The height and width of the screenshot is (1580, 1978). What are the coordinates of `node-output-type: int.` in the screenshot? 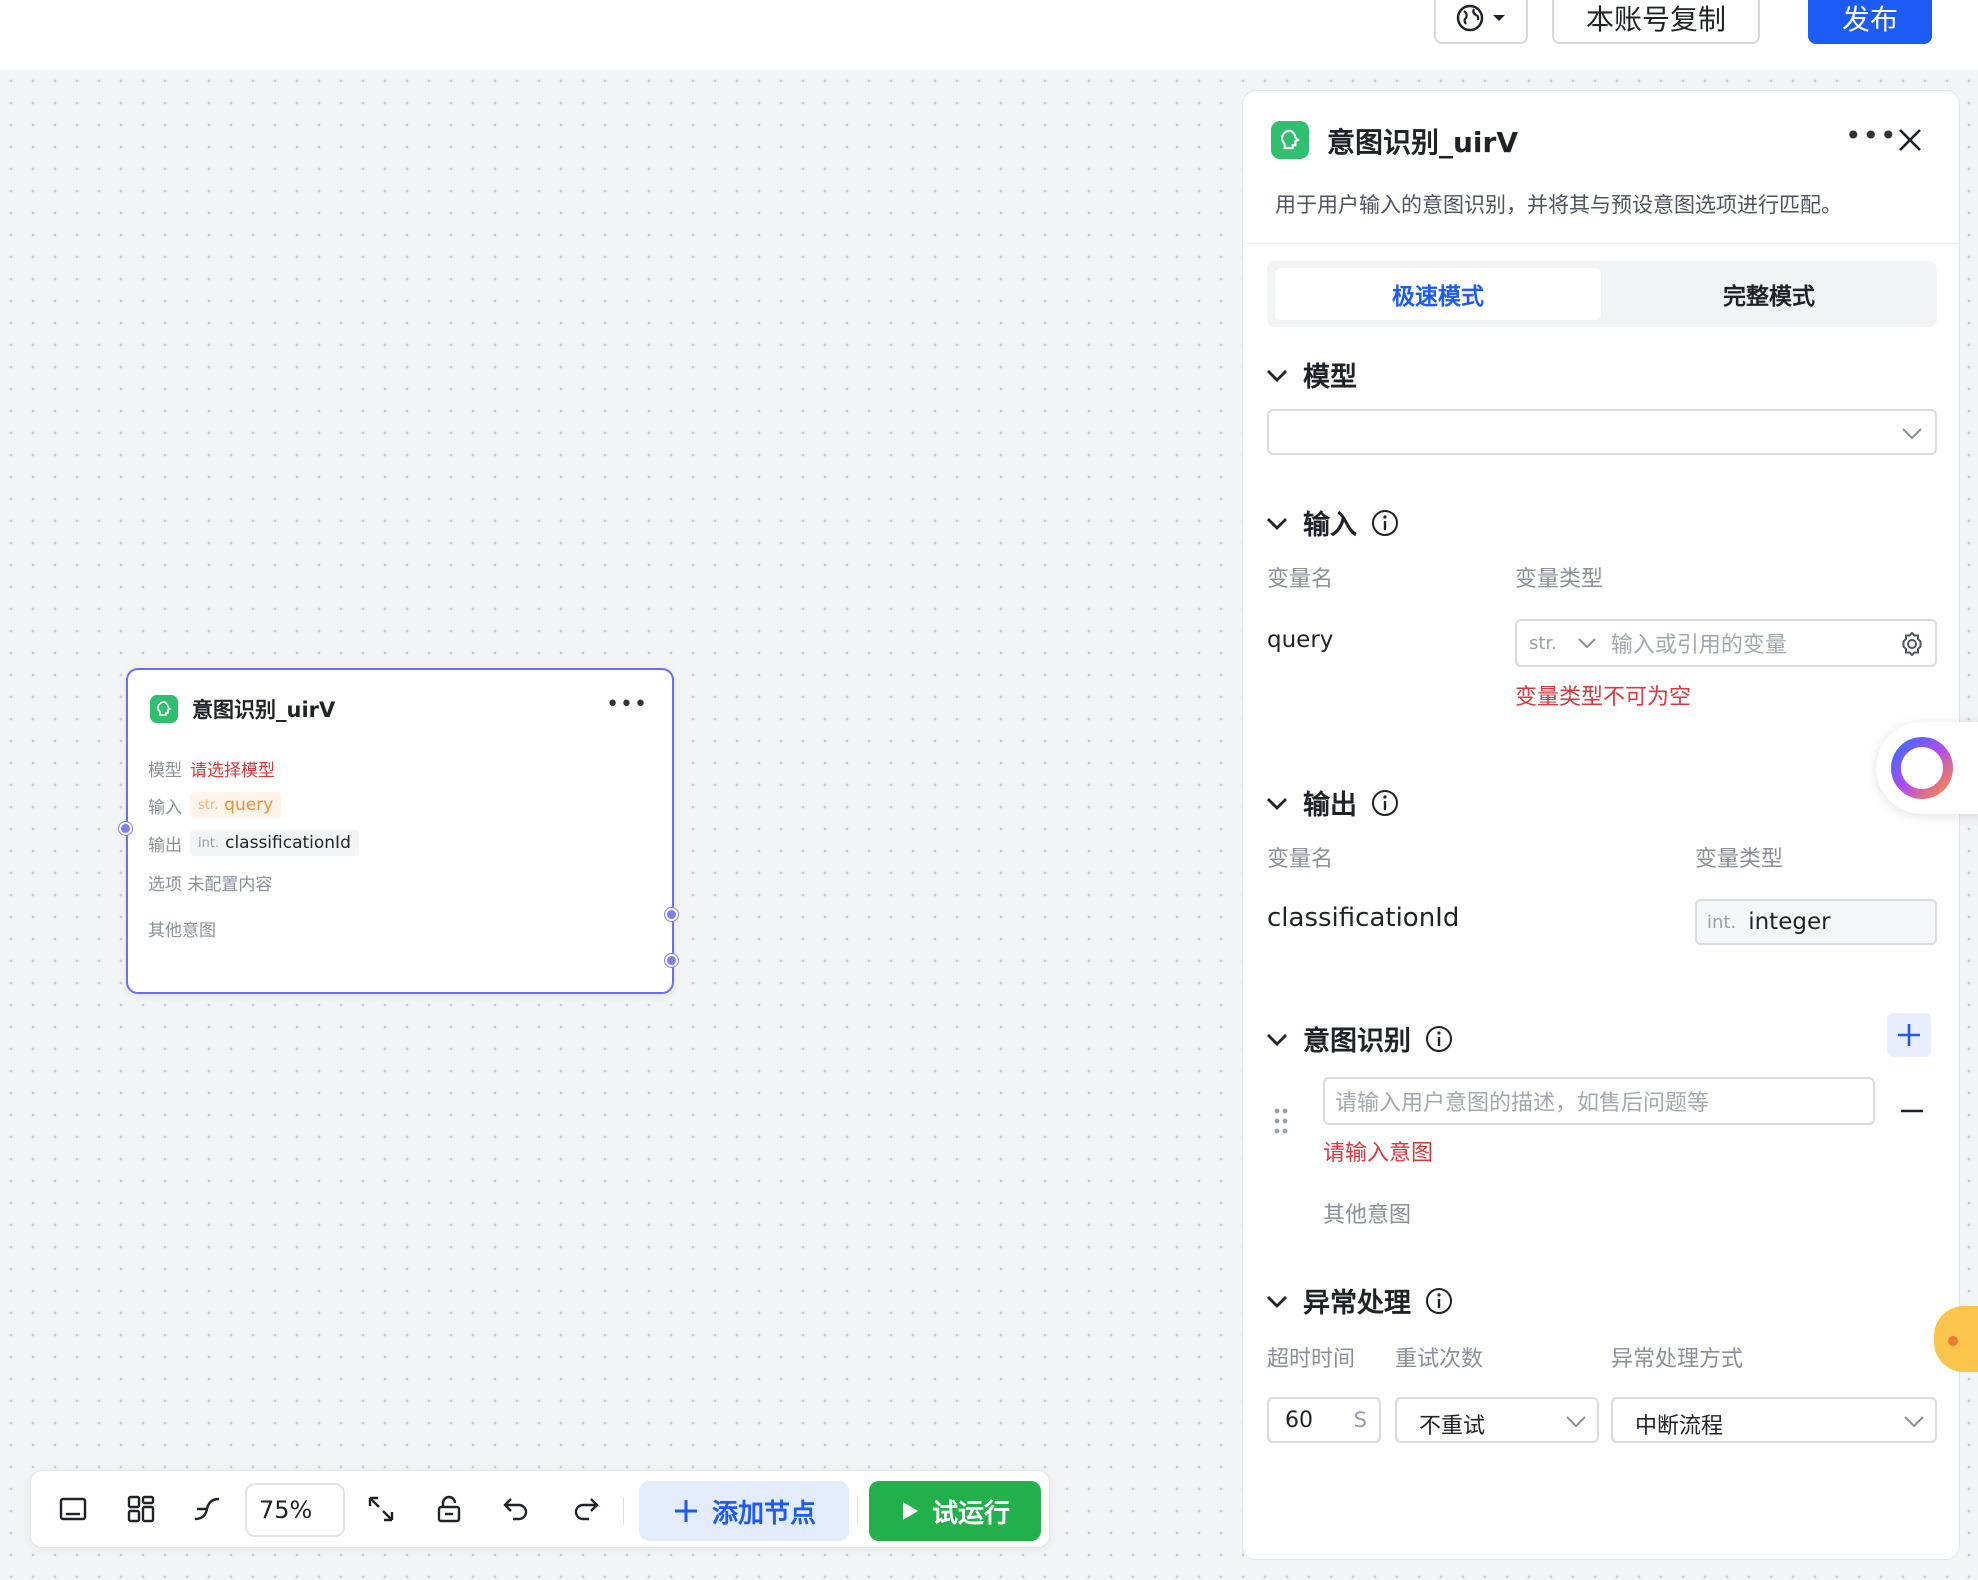 It's located at (209, 843).